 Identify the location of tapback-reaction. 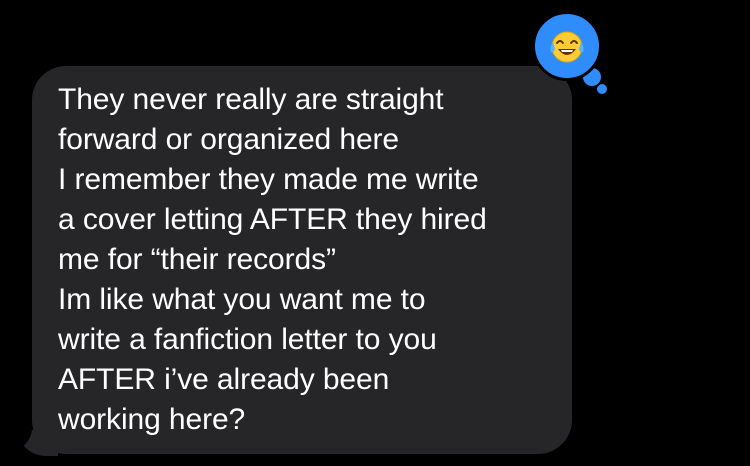
(567, 46).